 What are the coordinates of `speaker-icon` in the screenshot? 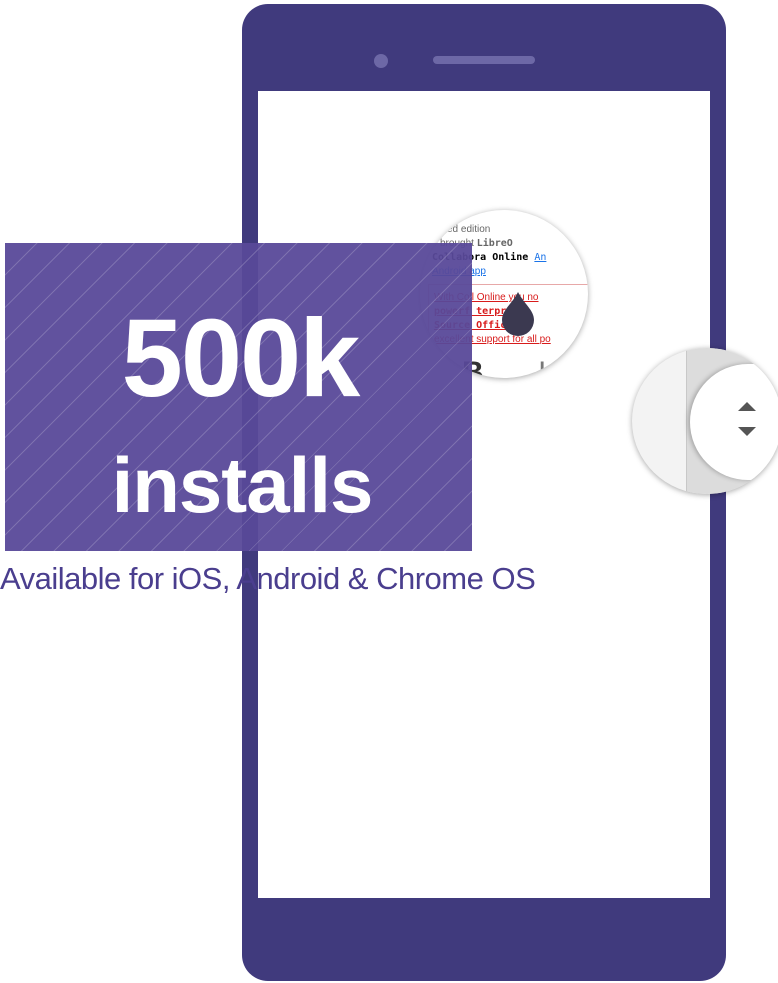 It's located at (484, 60).